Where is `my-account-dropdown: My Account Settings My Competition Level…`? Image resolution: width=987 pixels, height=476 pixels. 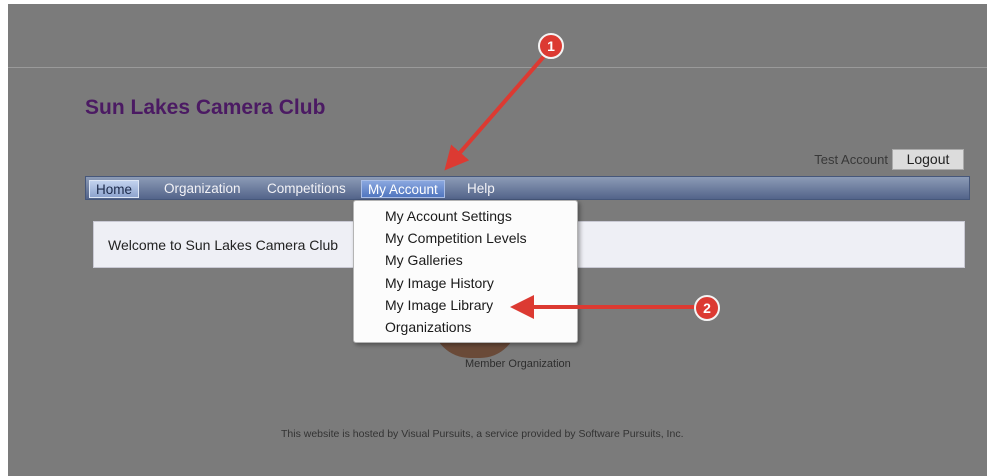 my-account-dropdown: My Account Settings My Competition Level… is located at coordinates (465, 271).